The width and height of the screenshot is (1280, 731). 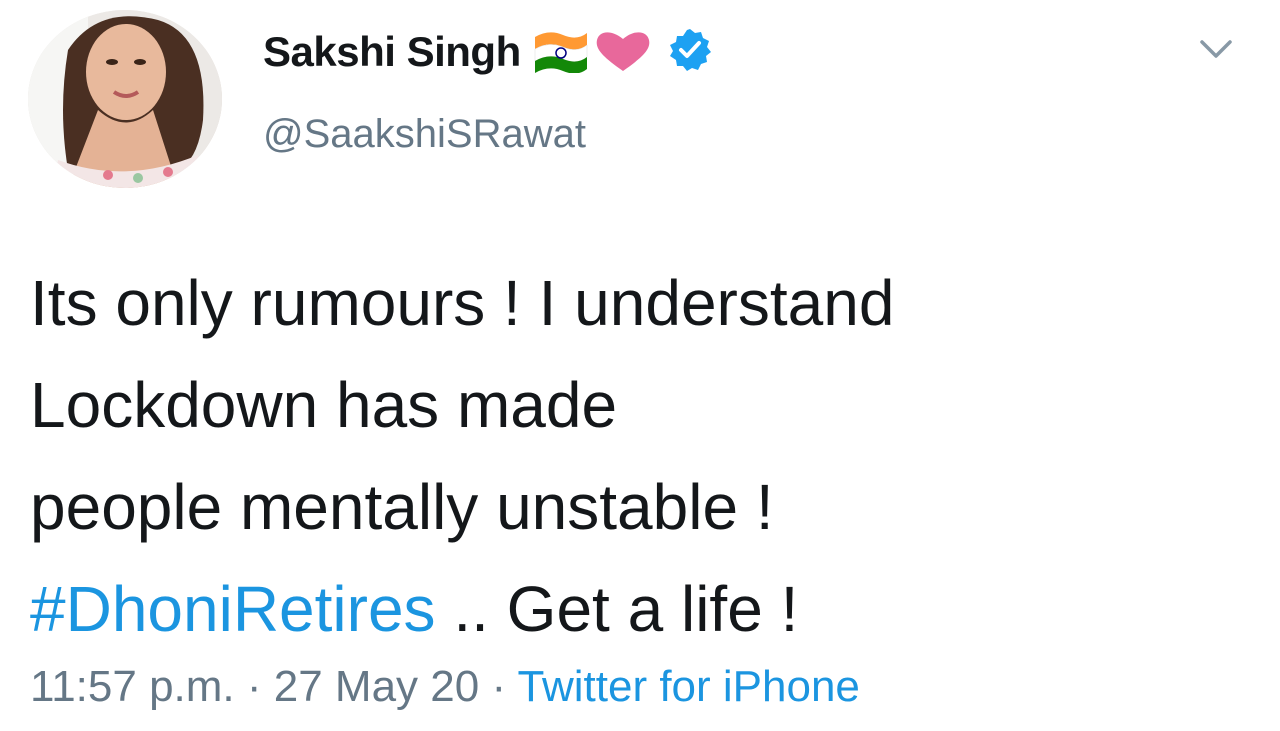 What do you see at coordinates (233, 609) in the screenshot?
I see `hashtag-link: #DhoniRetires` at bounding box center [233, 609].